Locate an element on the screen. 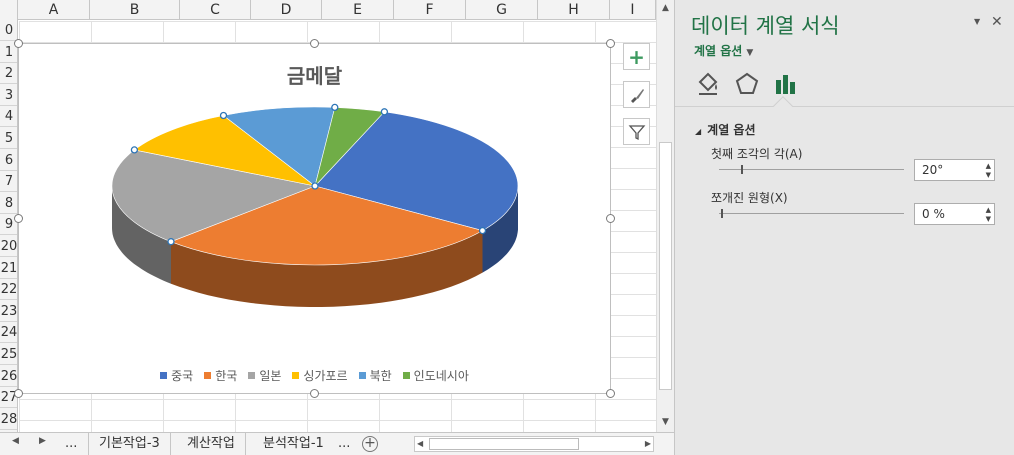  row-header-22: 22 is located at coordinates (8, 290).